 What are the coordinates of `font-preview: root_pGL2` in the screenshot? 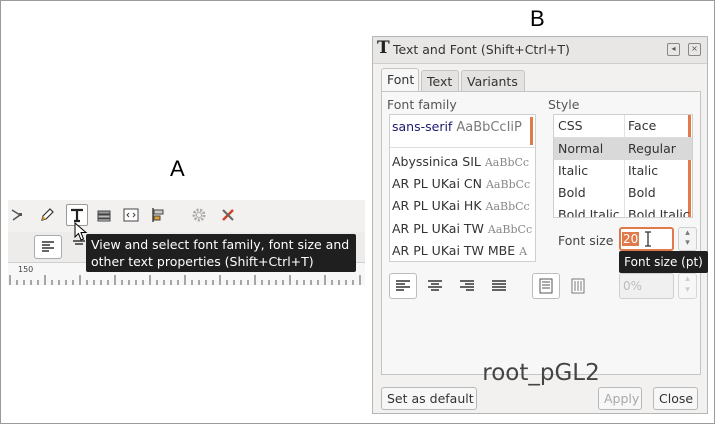 It's located at (541, 373).